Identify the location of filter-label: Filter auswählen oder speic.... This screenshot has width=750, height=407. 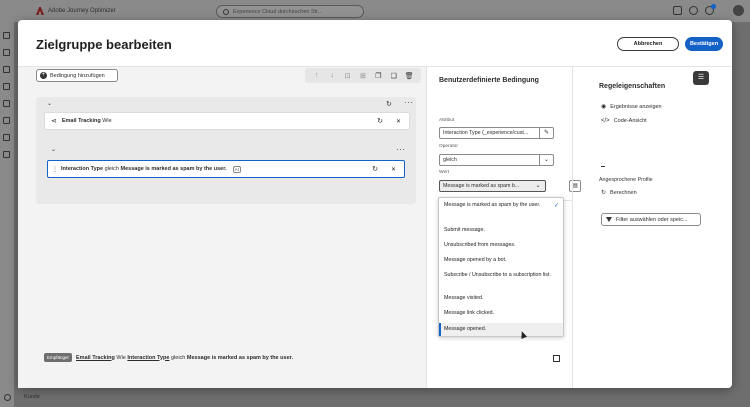
(652, 219).